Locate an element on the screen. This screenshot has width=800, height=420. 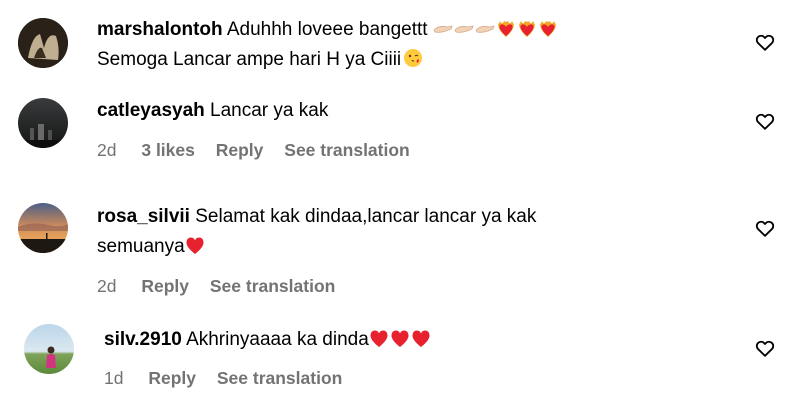
comment-meta: 1d Reply See translation is located at coordinates (231, 378).